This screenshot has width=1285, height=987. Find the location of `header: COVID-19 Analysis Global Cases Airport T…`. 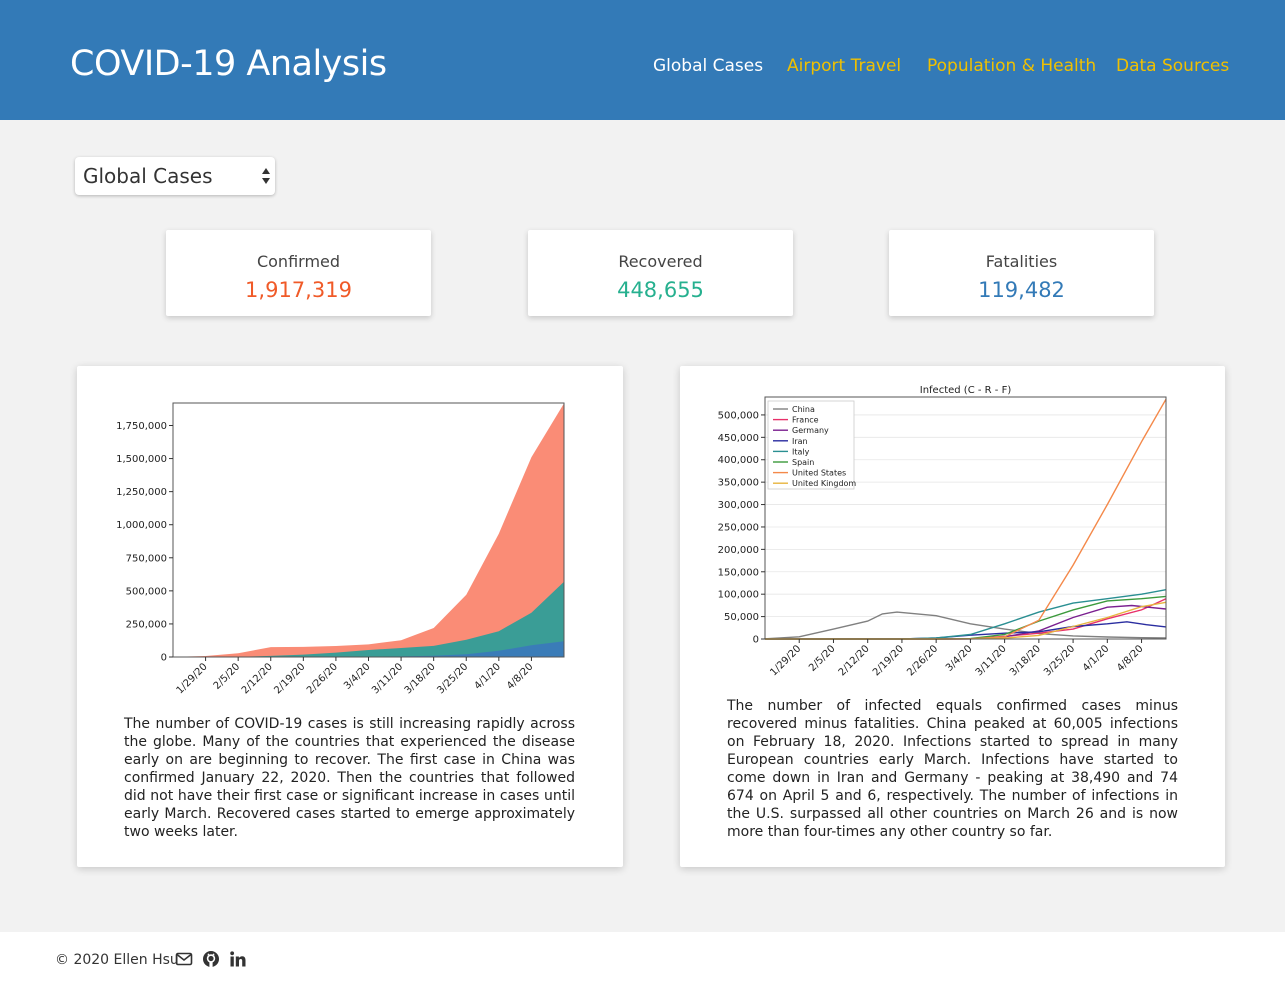

header: COVID-19 Analysis Global Cases Airport T… is located at coordinates (642, 60).